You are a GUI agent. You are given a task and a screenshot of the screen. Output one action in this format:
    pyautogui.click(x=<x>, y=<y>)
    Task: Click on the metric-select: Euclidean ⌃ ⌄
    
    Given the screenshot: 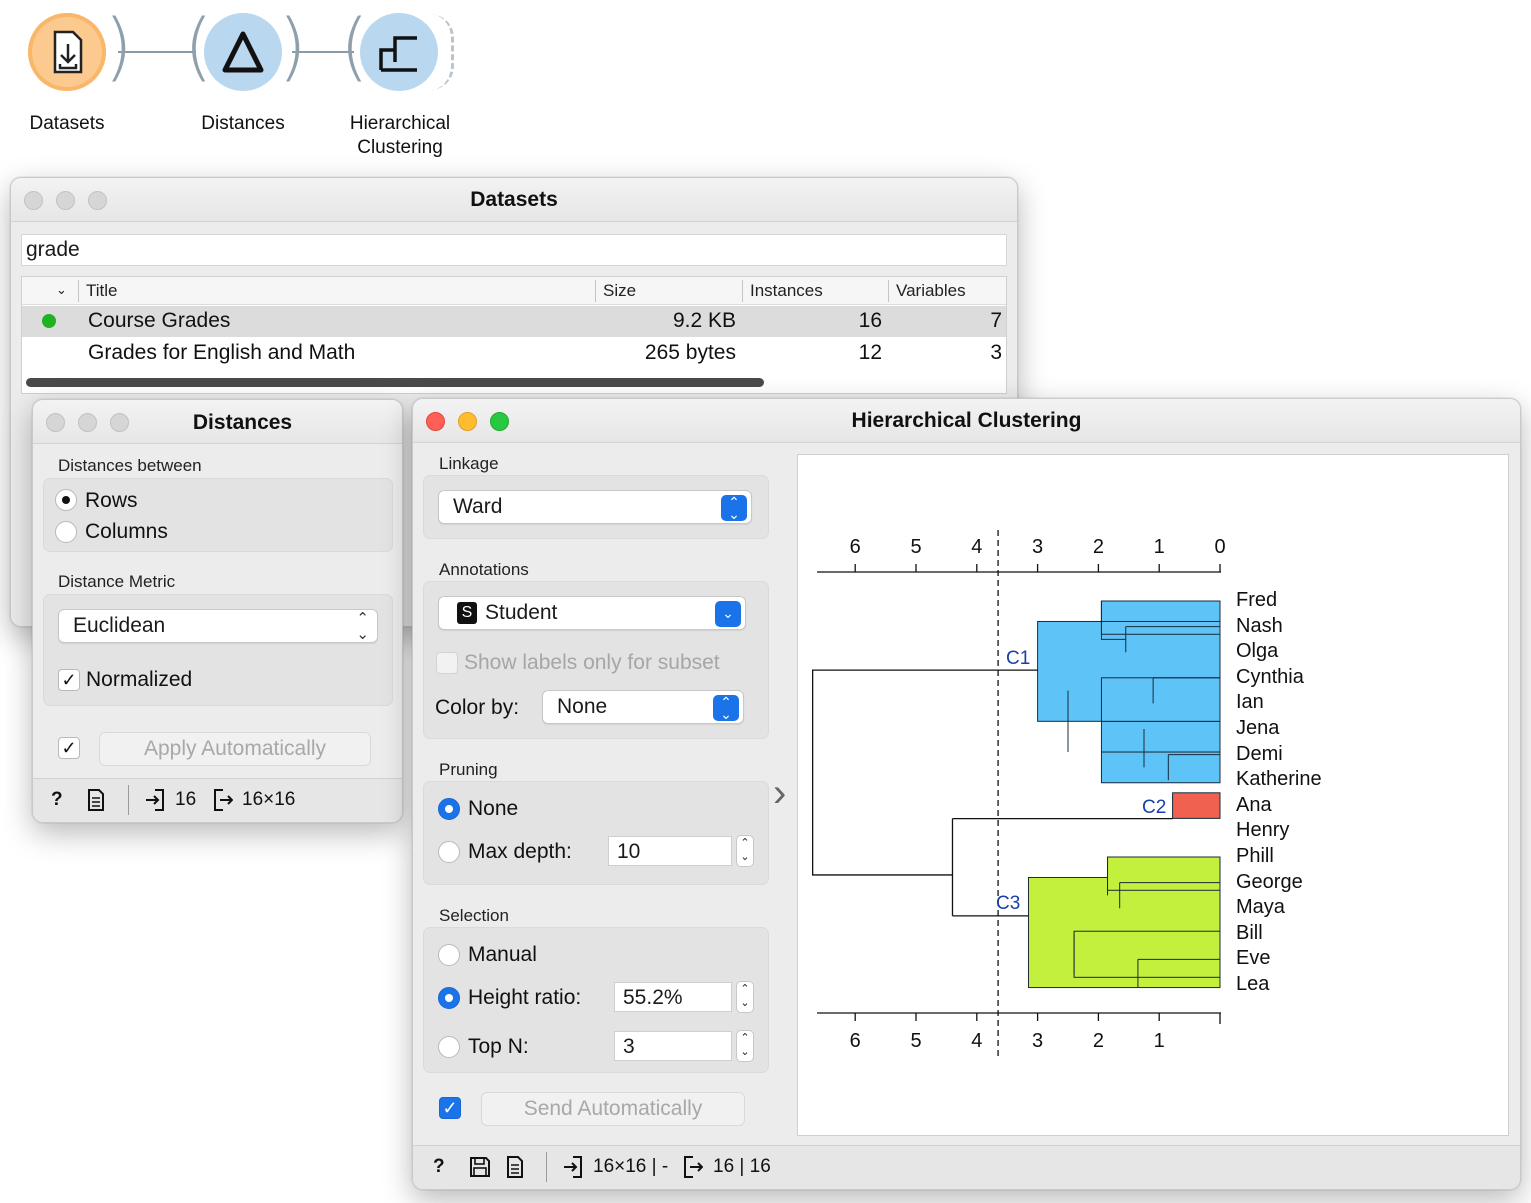 What is the action you would take?
    pyautogui.click(x=218, y=626)
    